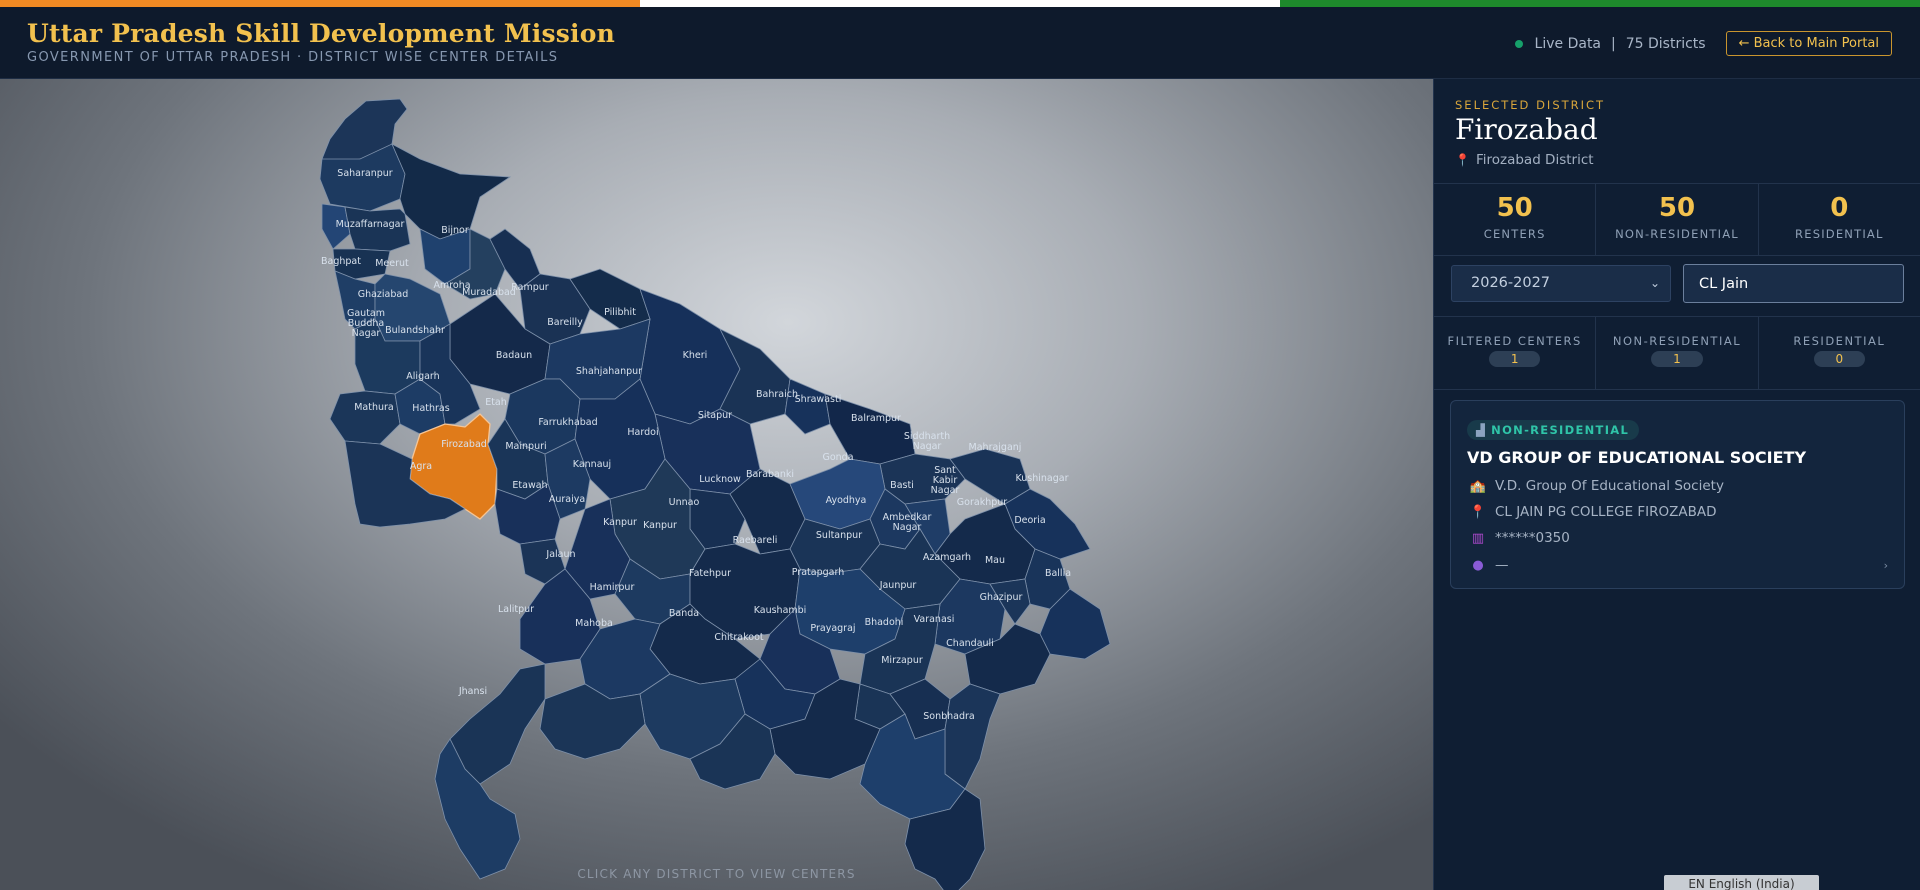  Describe the element at coordinates (370, 224) in the screenshot. I see `district-label: Muzaffarnagar` at that location.